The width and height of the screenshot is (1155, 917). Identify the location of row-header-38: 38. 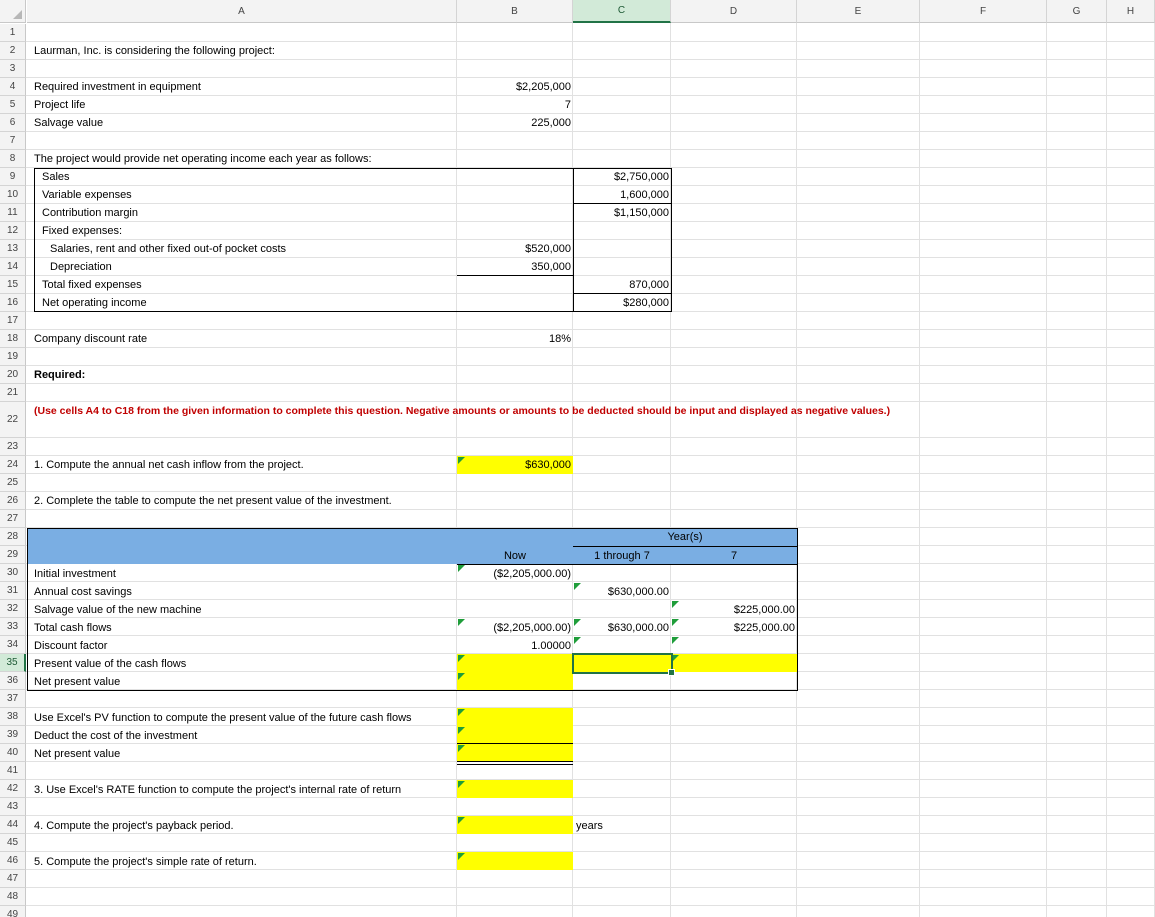
(13, 717).